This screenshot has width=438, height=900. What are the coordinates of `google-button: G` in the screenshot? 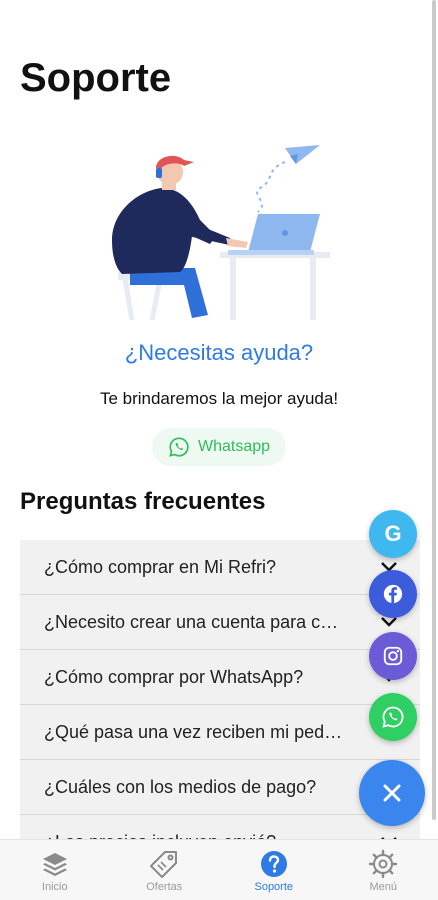 It's located at (393, 534).